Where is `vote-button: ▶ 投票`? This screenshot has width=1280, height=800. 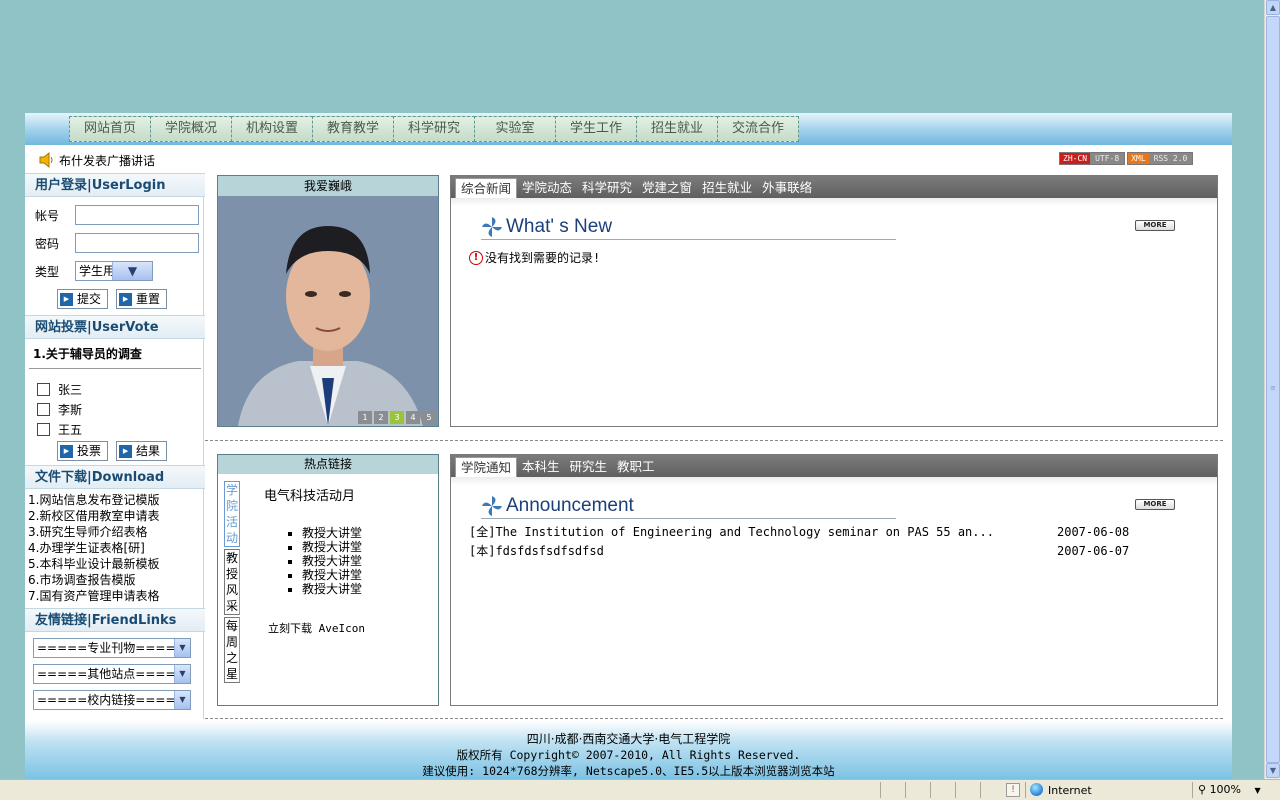
vote-button: ▶ 投票 is located at coordinates (83, 451).